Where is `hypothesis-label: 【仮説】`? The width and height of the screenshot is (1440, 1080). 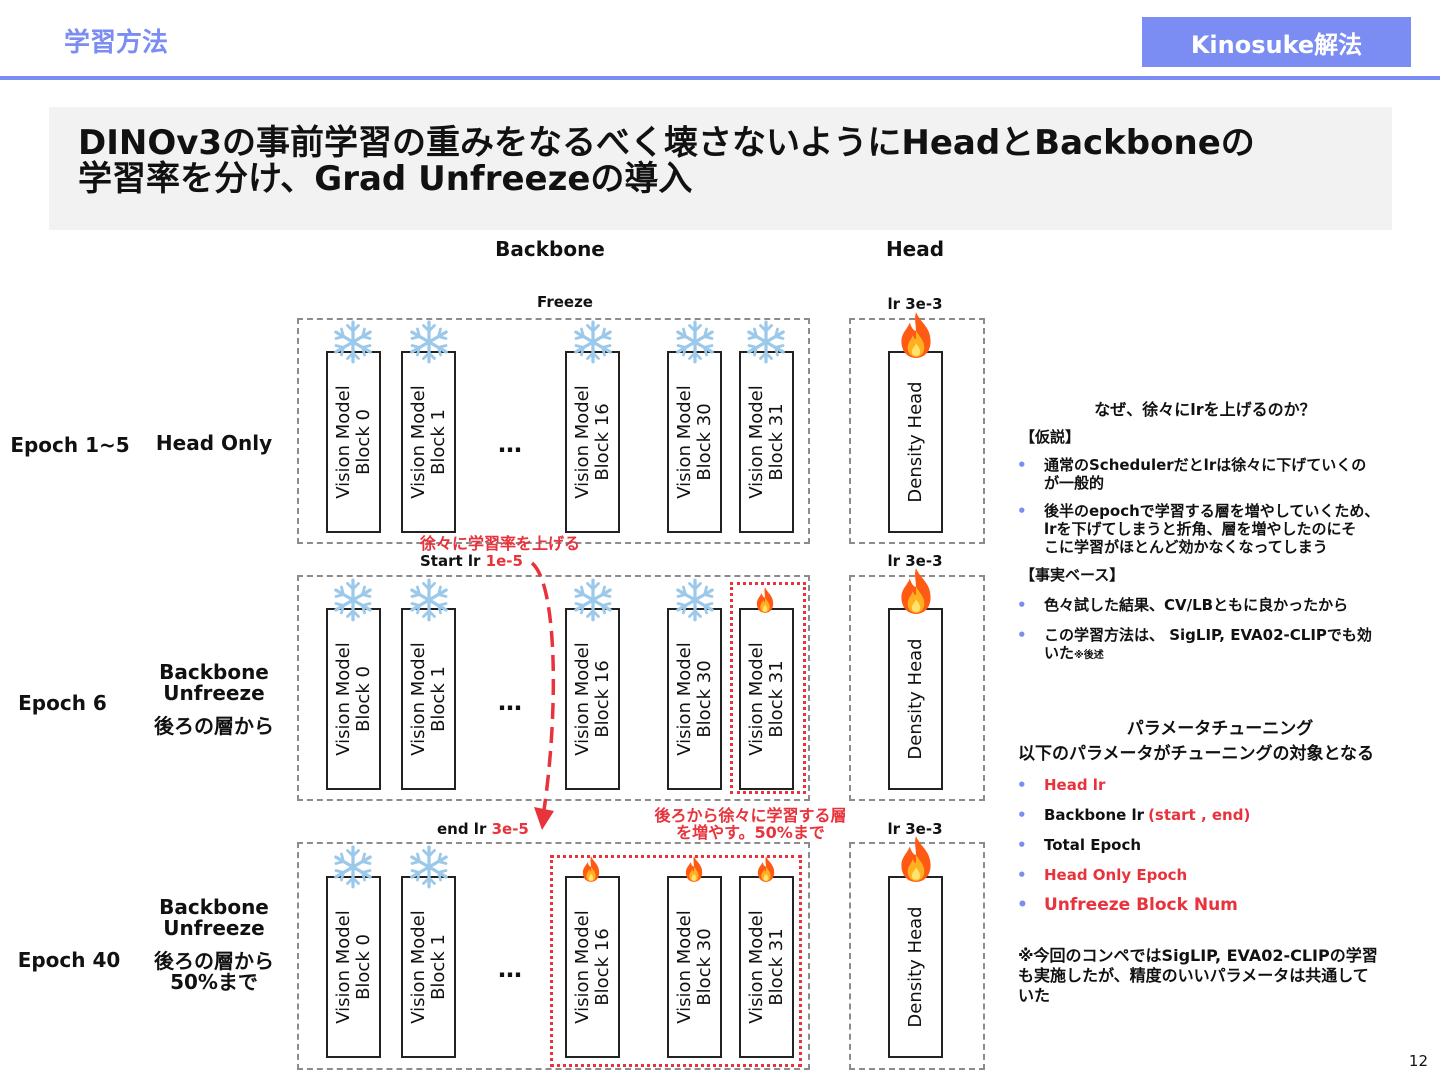 hypothesis-label: 【仮説】 is located at coordinates (1050, 437).